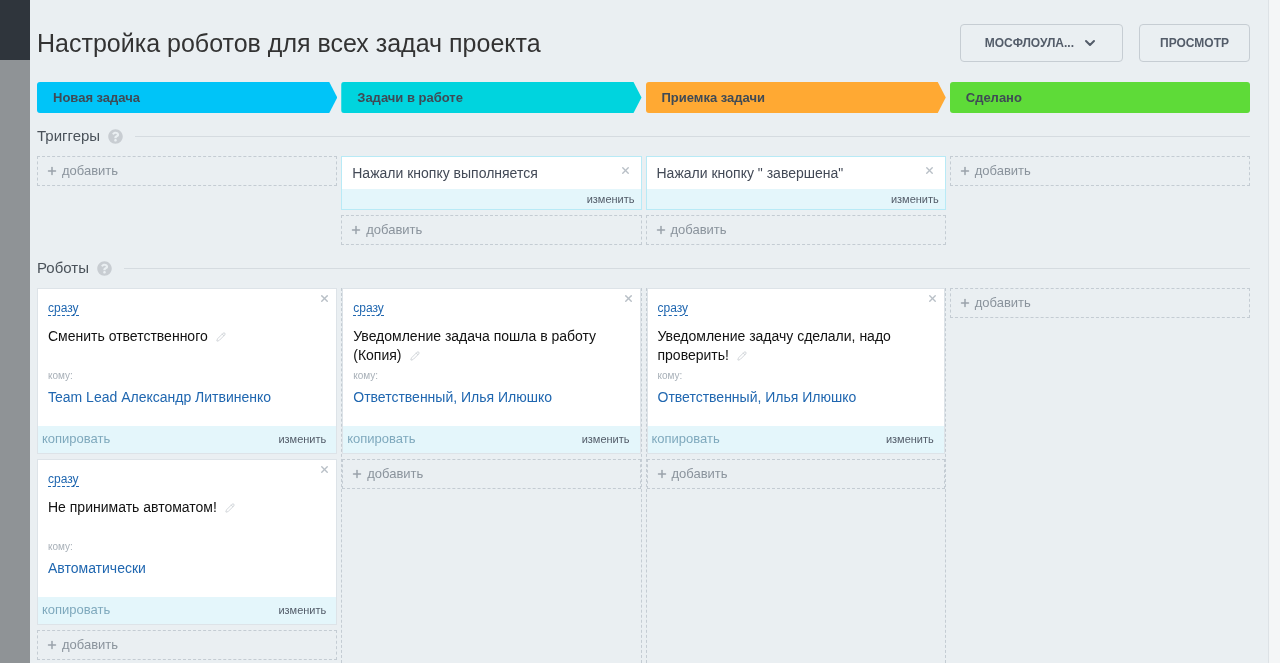 Image resolution: width=1280 pixels, height=663 pixels. Describe the element at coordinates (445, 173) in the screenshot. I see `trigger-name: Нажали кнопку выполняется` at that location.